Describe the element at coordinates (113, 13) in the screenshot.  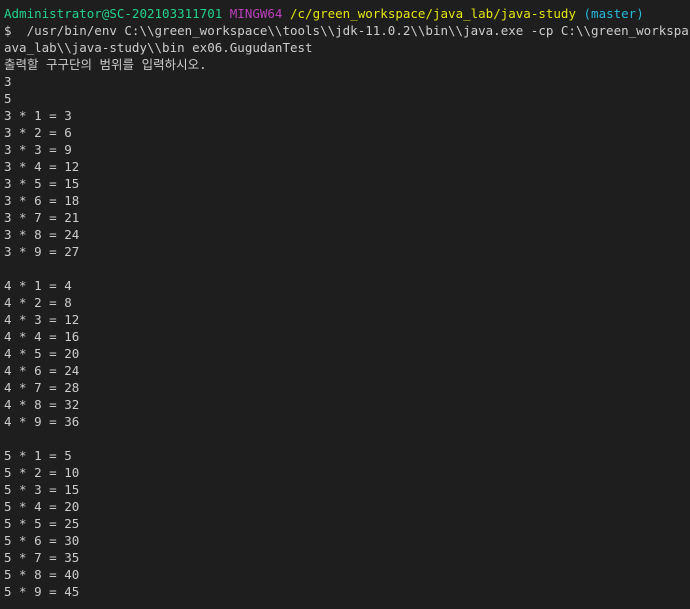
I see `prompt-user-host: Administrator@SC-202103311701` at that location.